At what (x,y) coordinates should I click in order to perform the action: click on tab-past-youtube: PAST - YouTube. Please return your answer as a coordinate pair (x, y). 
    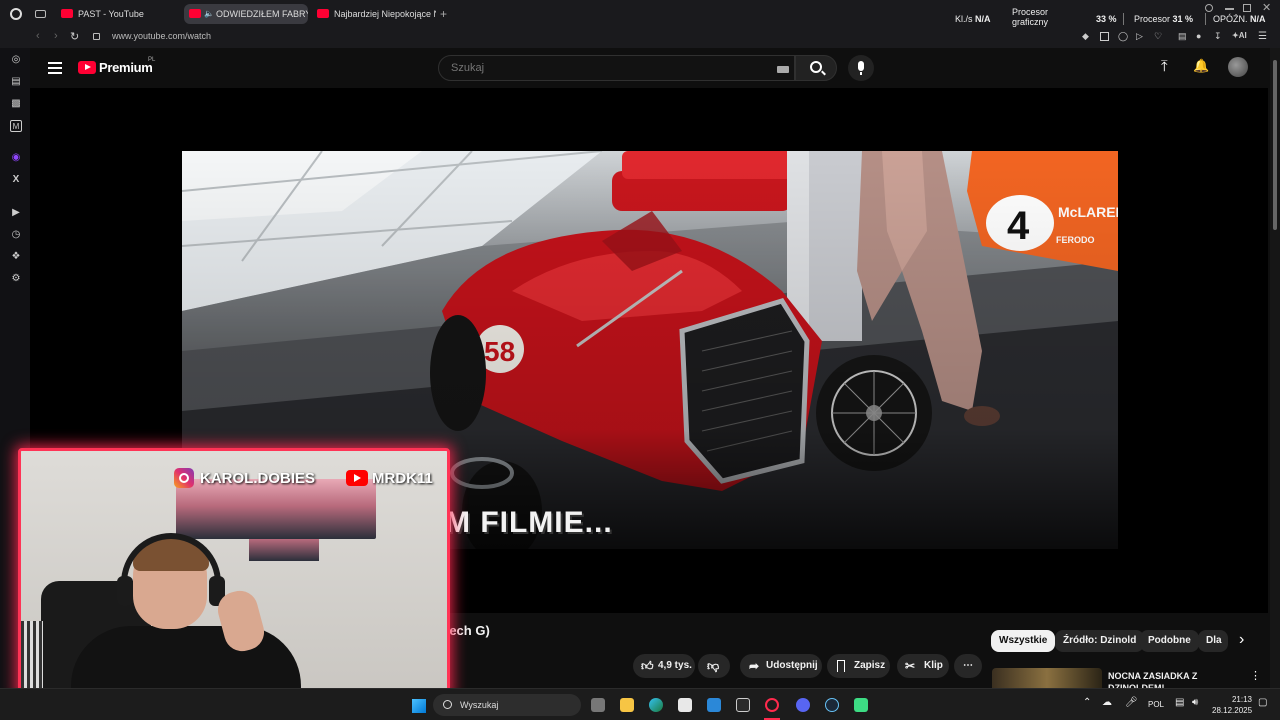
    Looking at the image, I should click on (118, 14).